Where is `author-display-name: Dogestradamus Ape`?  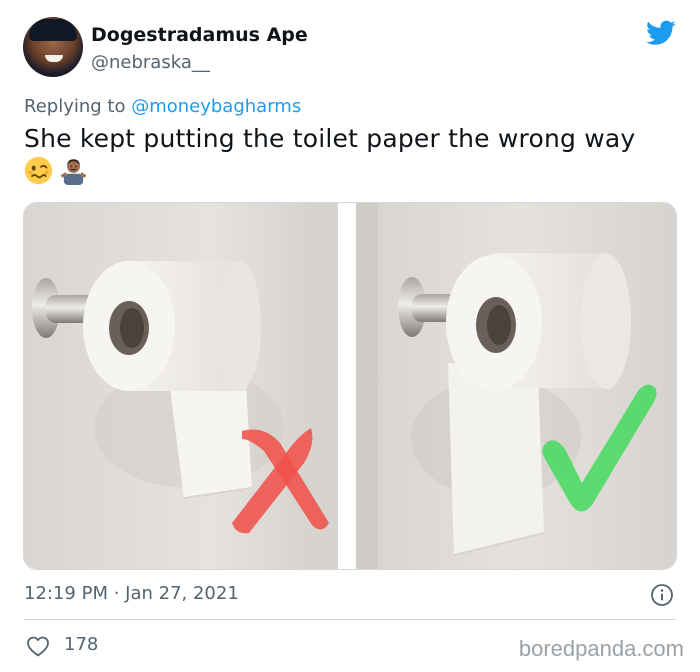 author-display-name: Dogestradamus Ape is located at coordinates (199, 35).